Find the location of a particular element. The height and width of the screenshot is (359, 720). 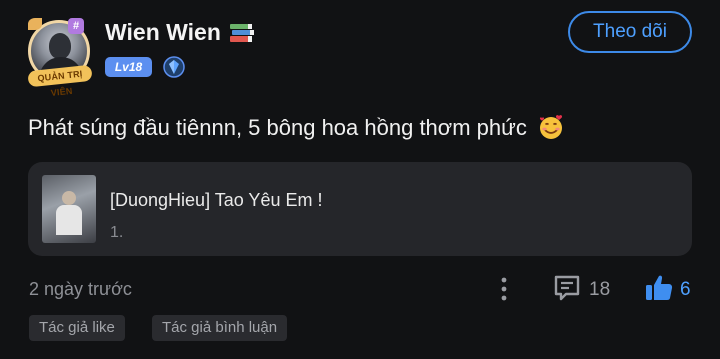

post-time: 2 ngày trước is located at coordinates (80, 289).